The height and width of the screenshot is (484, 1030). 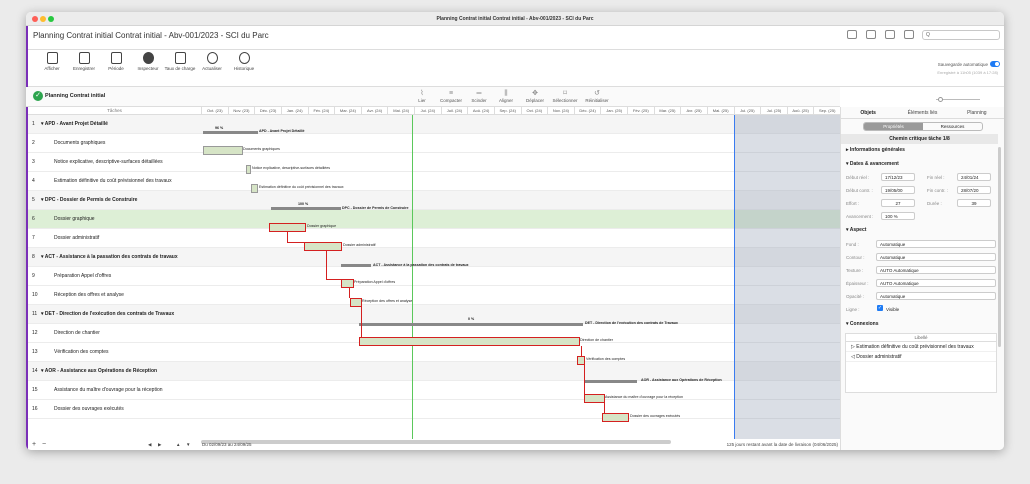 I want to click on task-row: 13 Vérification des comptes, so click(x=114, y=352).